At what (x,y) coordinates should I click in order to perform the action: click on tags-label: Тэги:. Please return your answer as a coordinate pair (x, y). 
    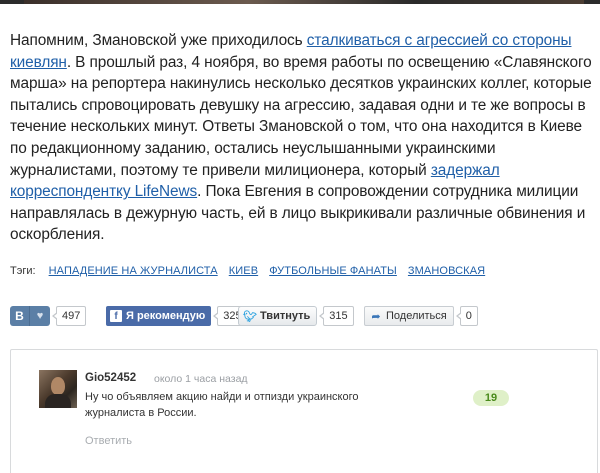
    Looking at the image, I should click on (23, 271).